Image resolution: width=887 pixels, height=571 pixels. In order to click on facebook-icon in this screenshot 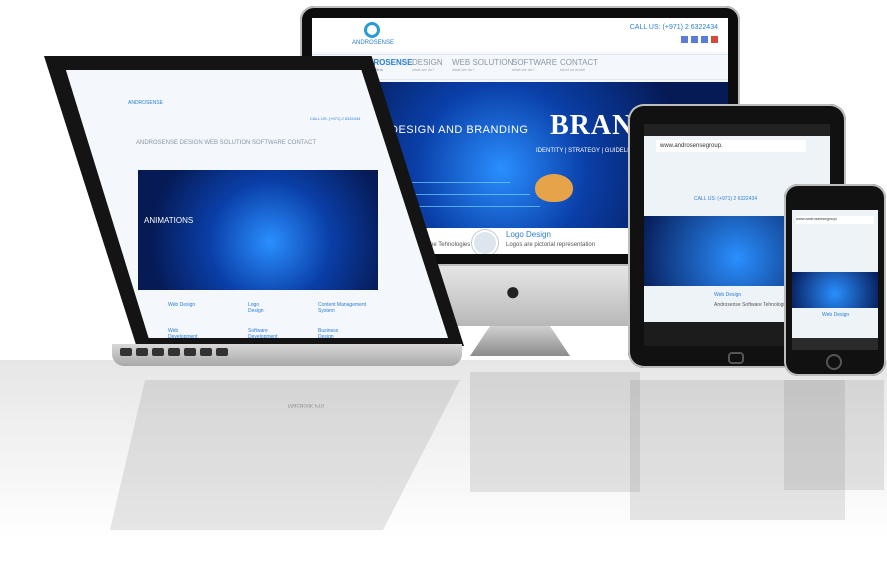, I will do `click(684, 39)`.